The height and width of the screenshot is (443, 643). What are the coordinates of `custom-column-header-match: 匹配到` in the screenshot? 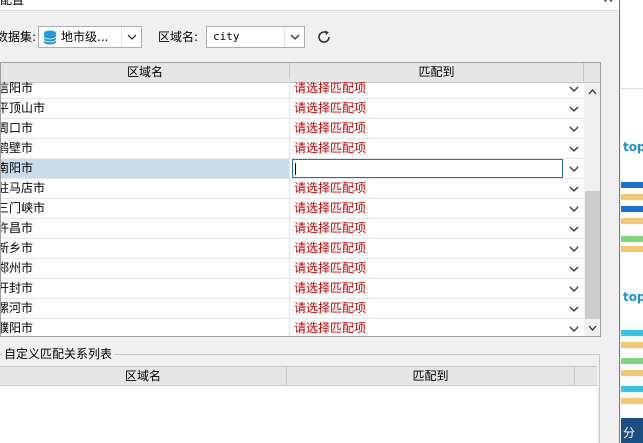 It's located at (431, 376).